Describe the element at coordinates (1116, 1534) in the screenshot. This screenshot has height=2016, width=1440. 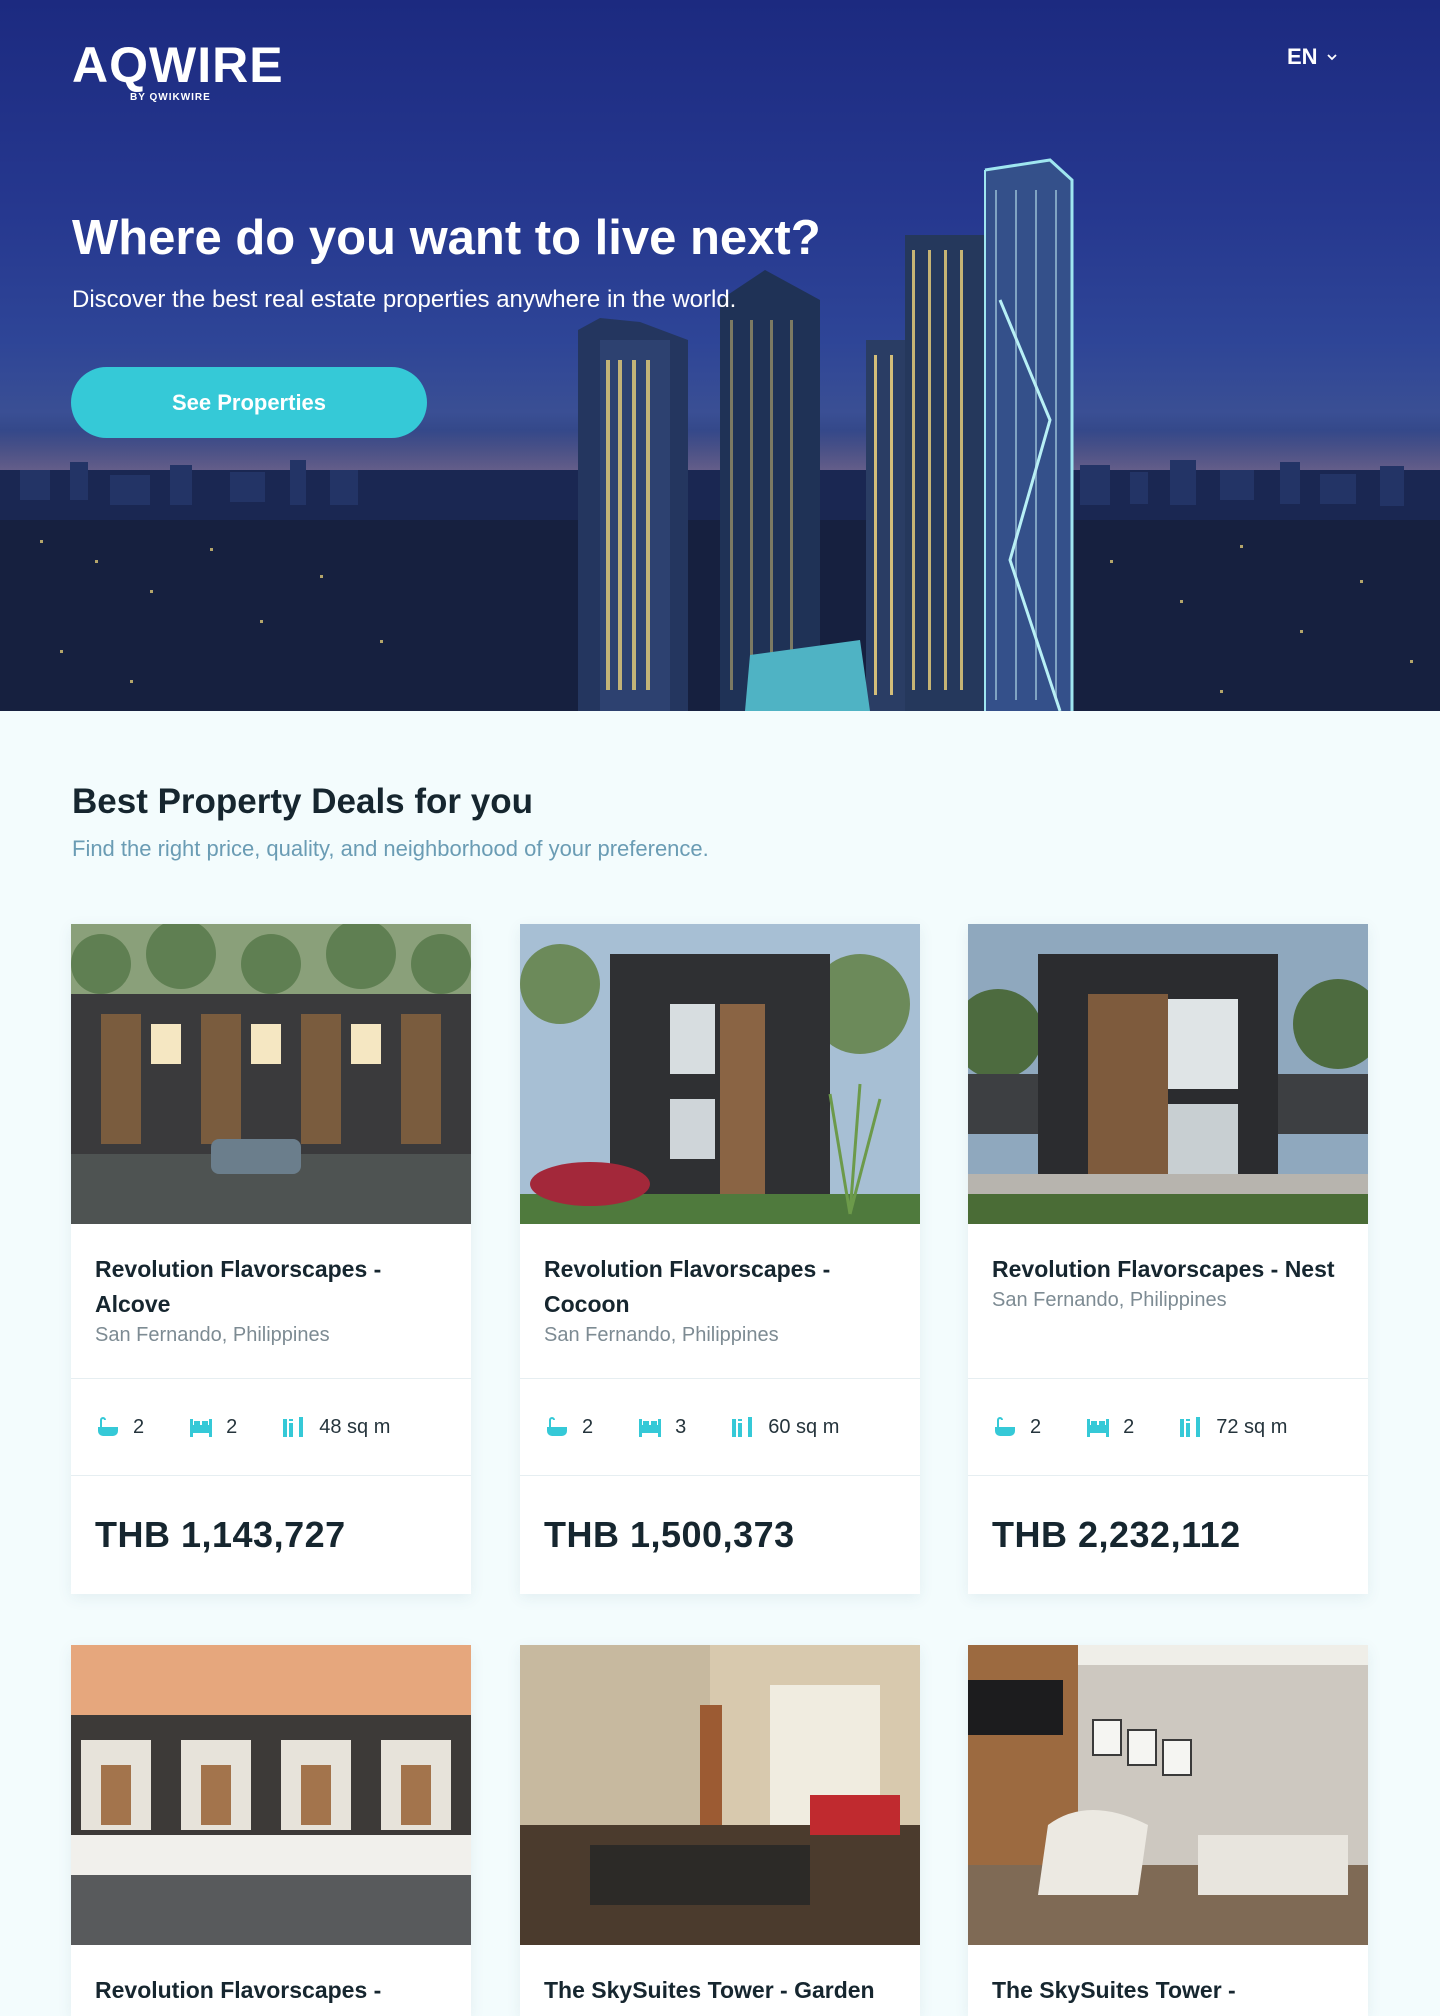
I see `property-price: THB 2,232,112` at that location.